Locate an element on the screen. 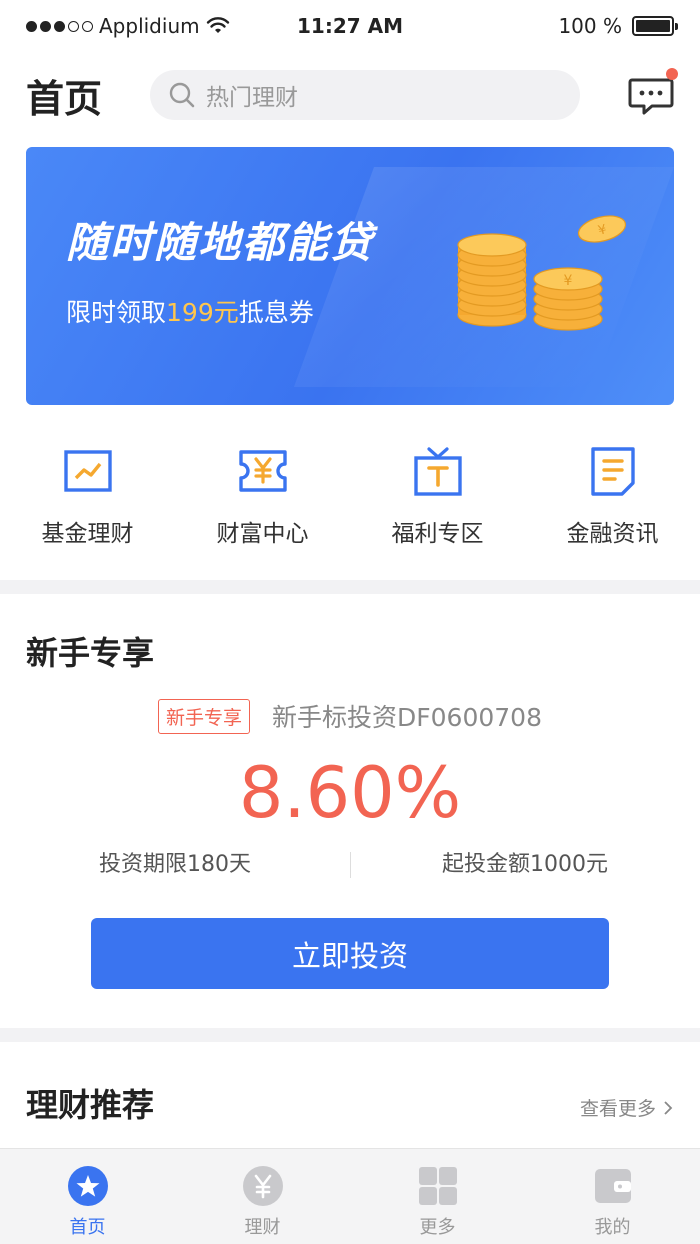  quick-menu: 基金理财 财富中心 福利专区 金融资讯 is located at coordinates (350, 499).